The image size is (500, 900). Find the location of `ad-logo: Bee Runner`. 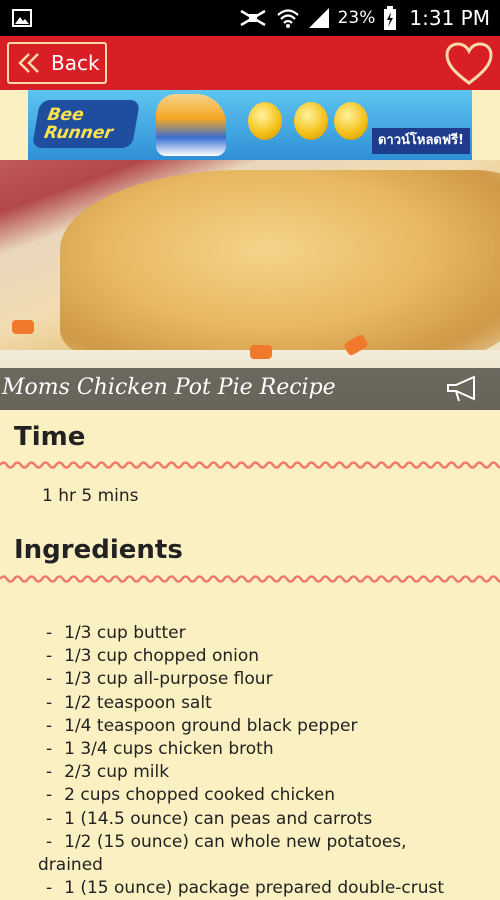

ad-logo: Bee Runner is located at coordinates (86, 124).